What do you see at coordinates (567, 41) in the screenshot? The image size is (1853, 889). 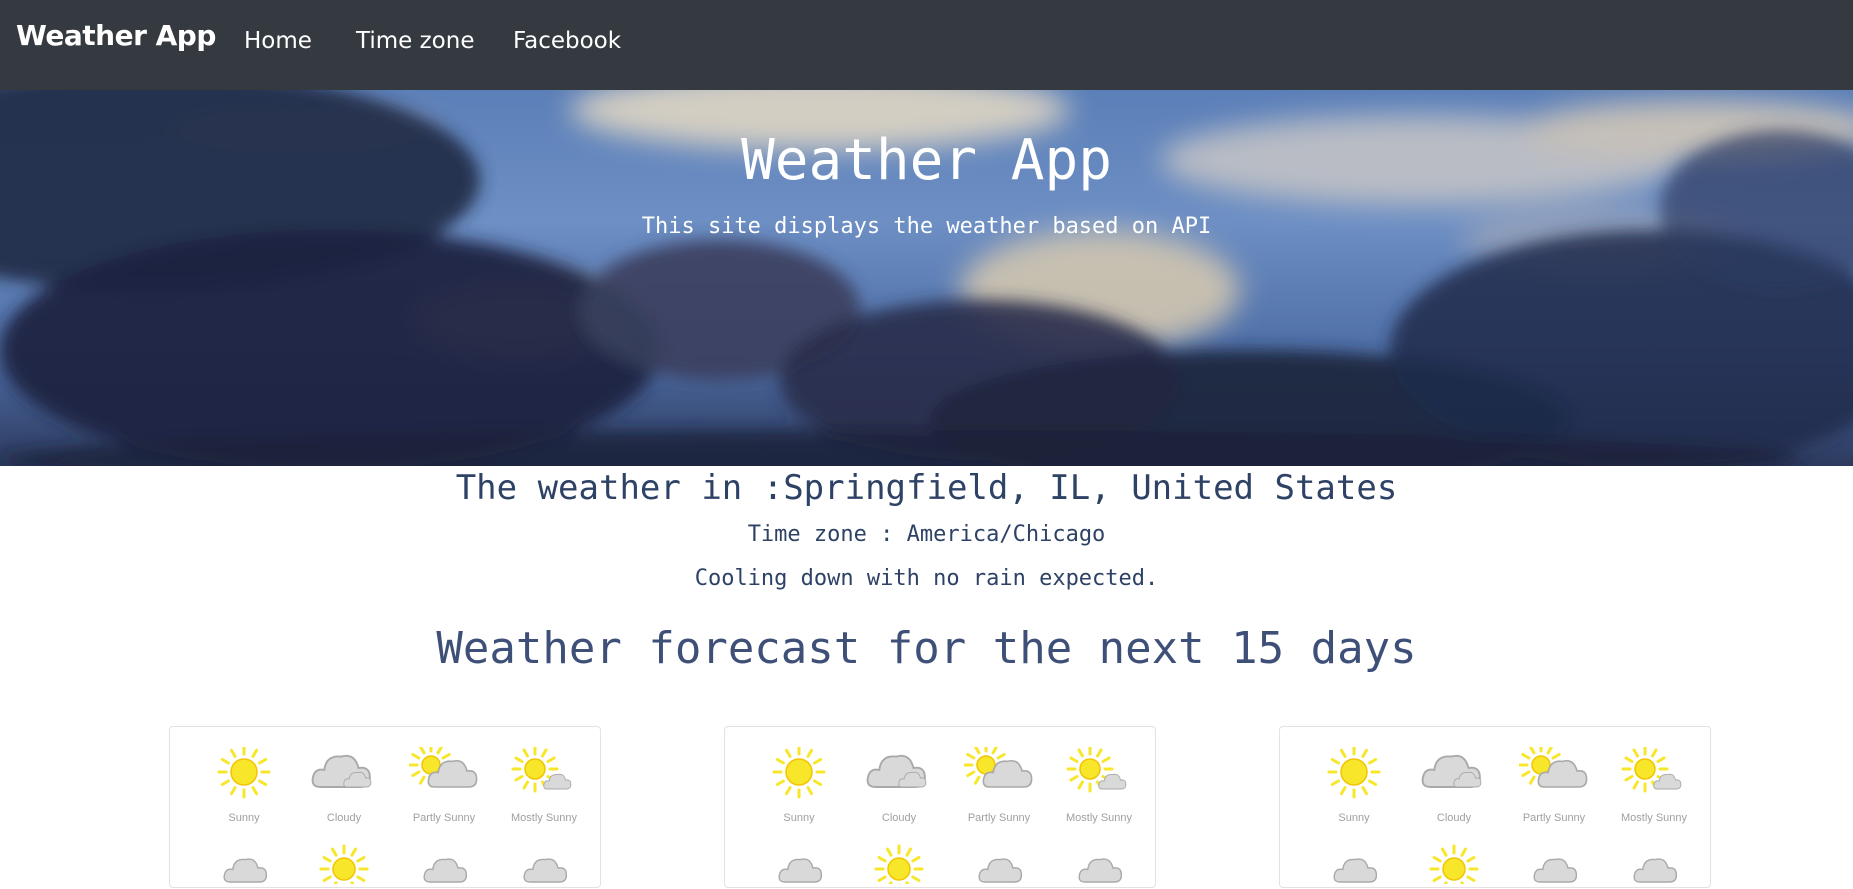 I see `nav-link-facebook: Facebook` at bounding box center [567, 41].